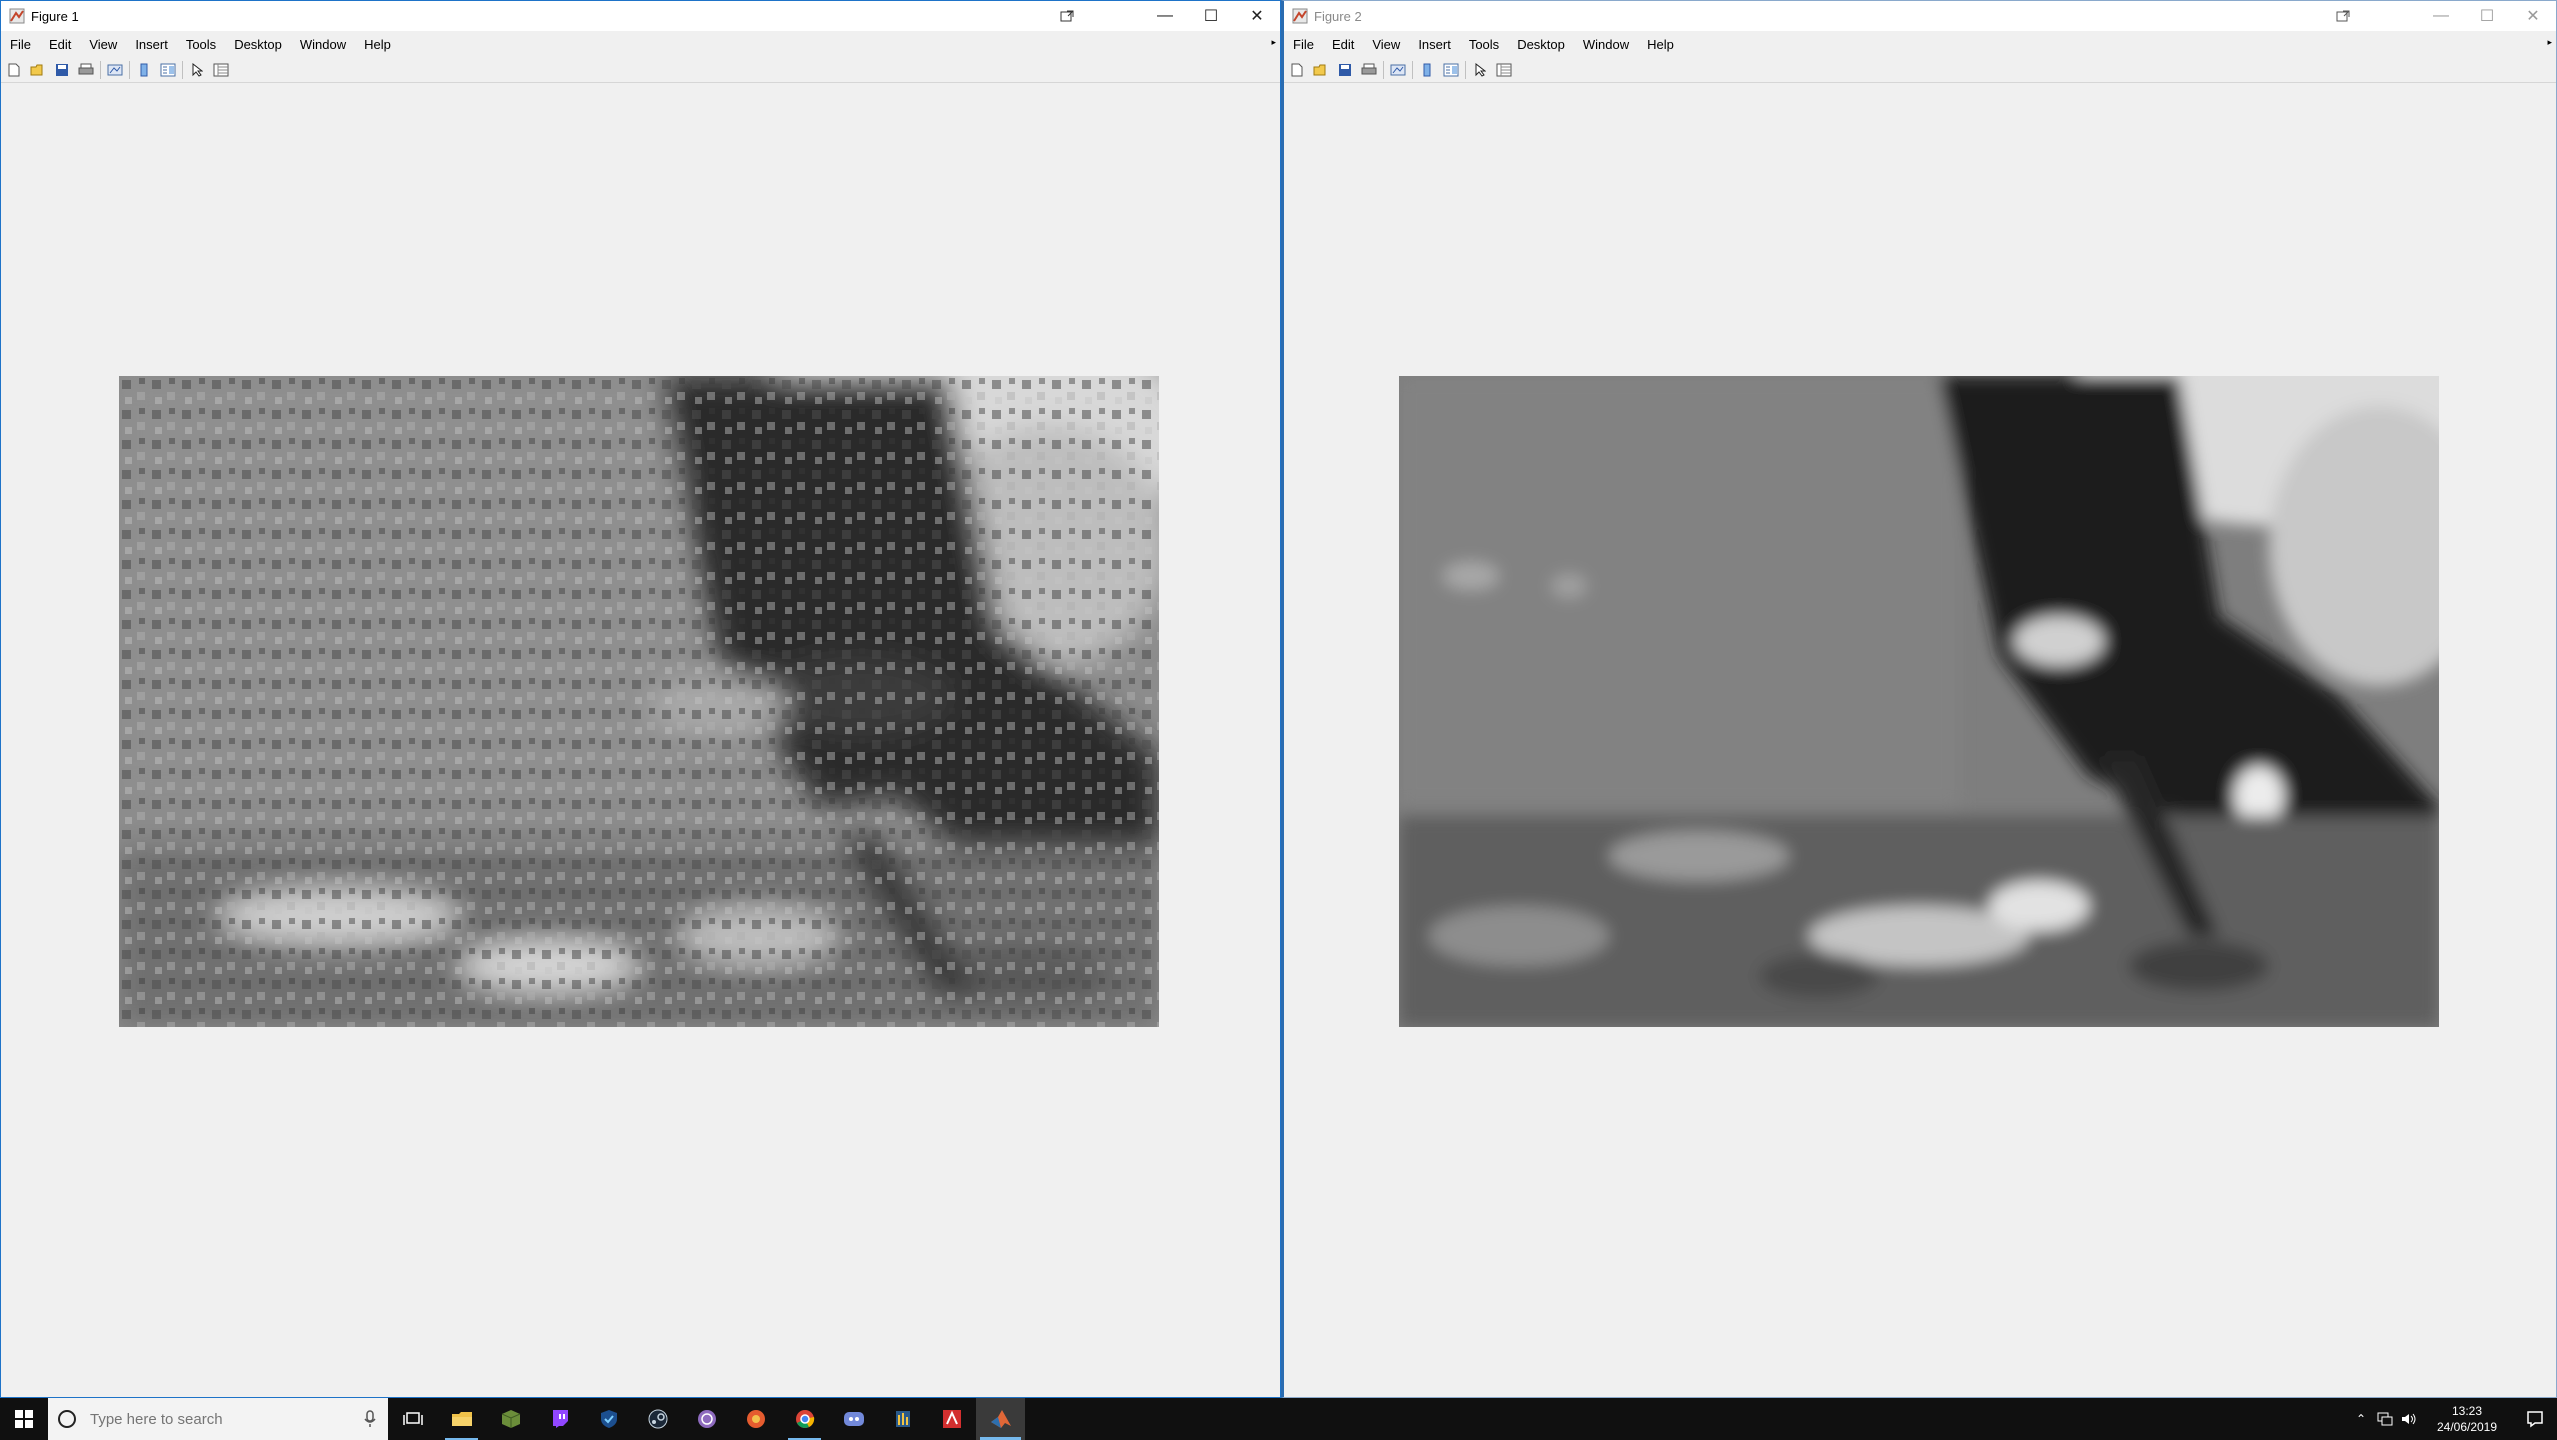  What do you see at coordinates (951, 1419) in the screenshot?
I see `red-app-icon` at bounding box center [951, 1419].